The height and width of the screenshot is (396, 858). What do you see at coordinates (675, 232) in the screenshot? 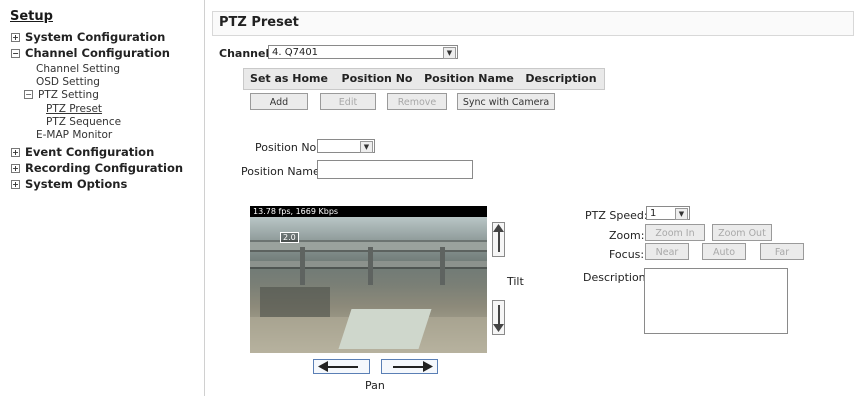
I see `zoom-in-button: Zoom In` at bounding box center [675, 232].